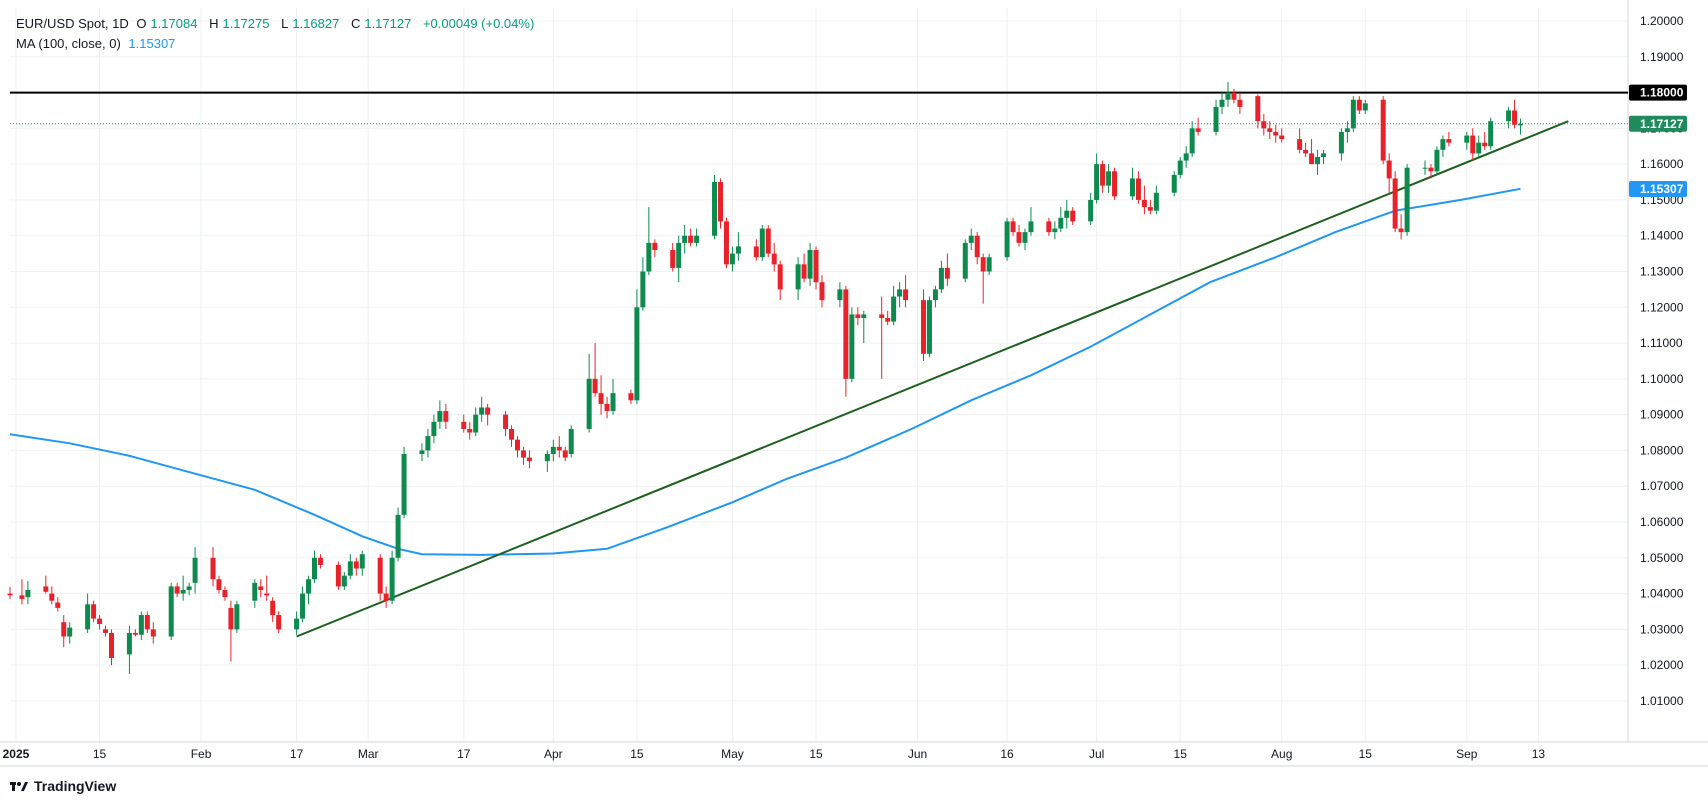 The image size is (1708, 803). Describe the element at coordinates (1662, 486) in the screenshot. I see `price-tick-label: 1.07000` at that location.